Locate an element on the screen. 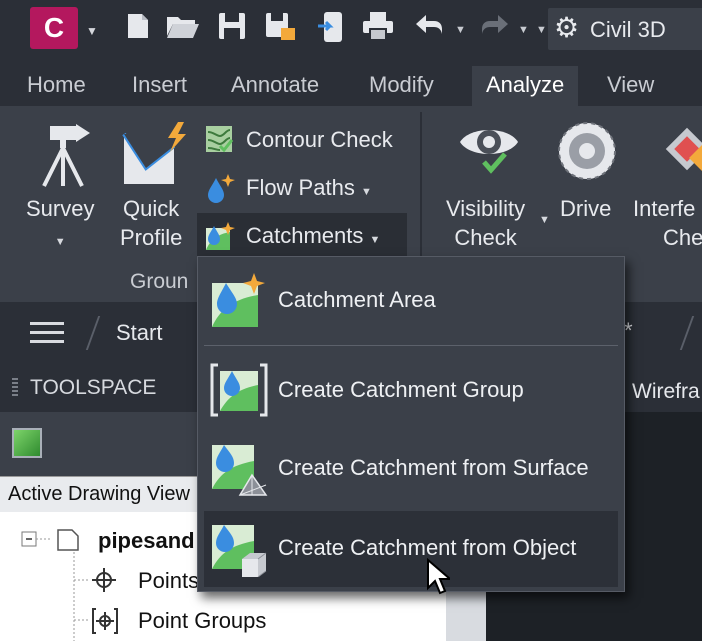  panel-label-ground: Groun is located at coordinates (159, 281).